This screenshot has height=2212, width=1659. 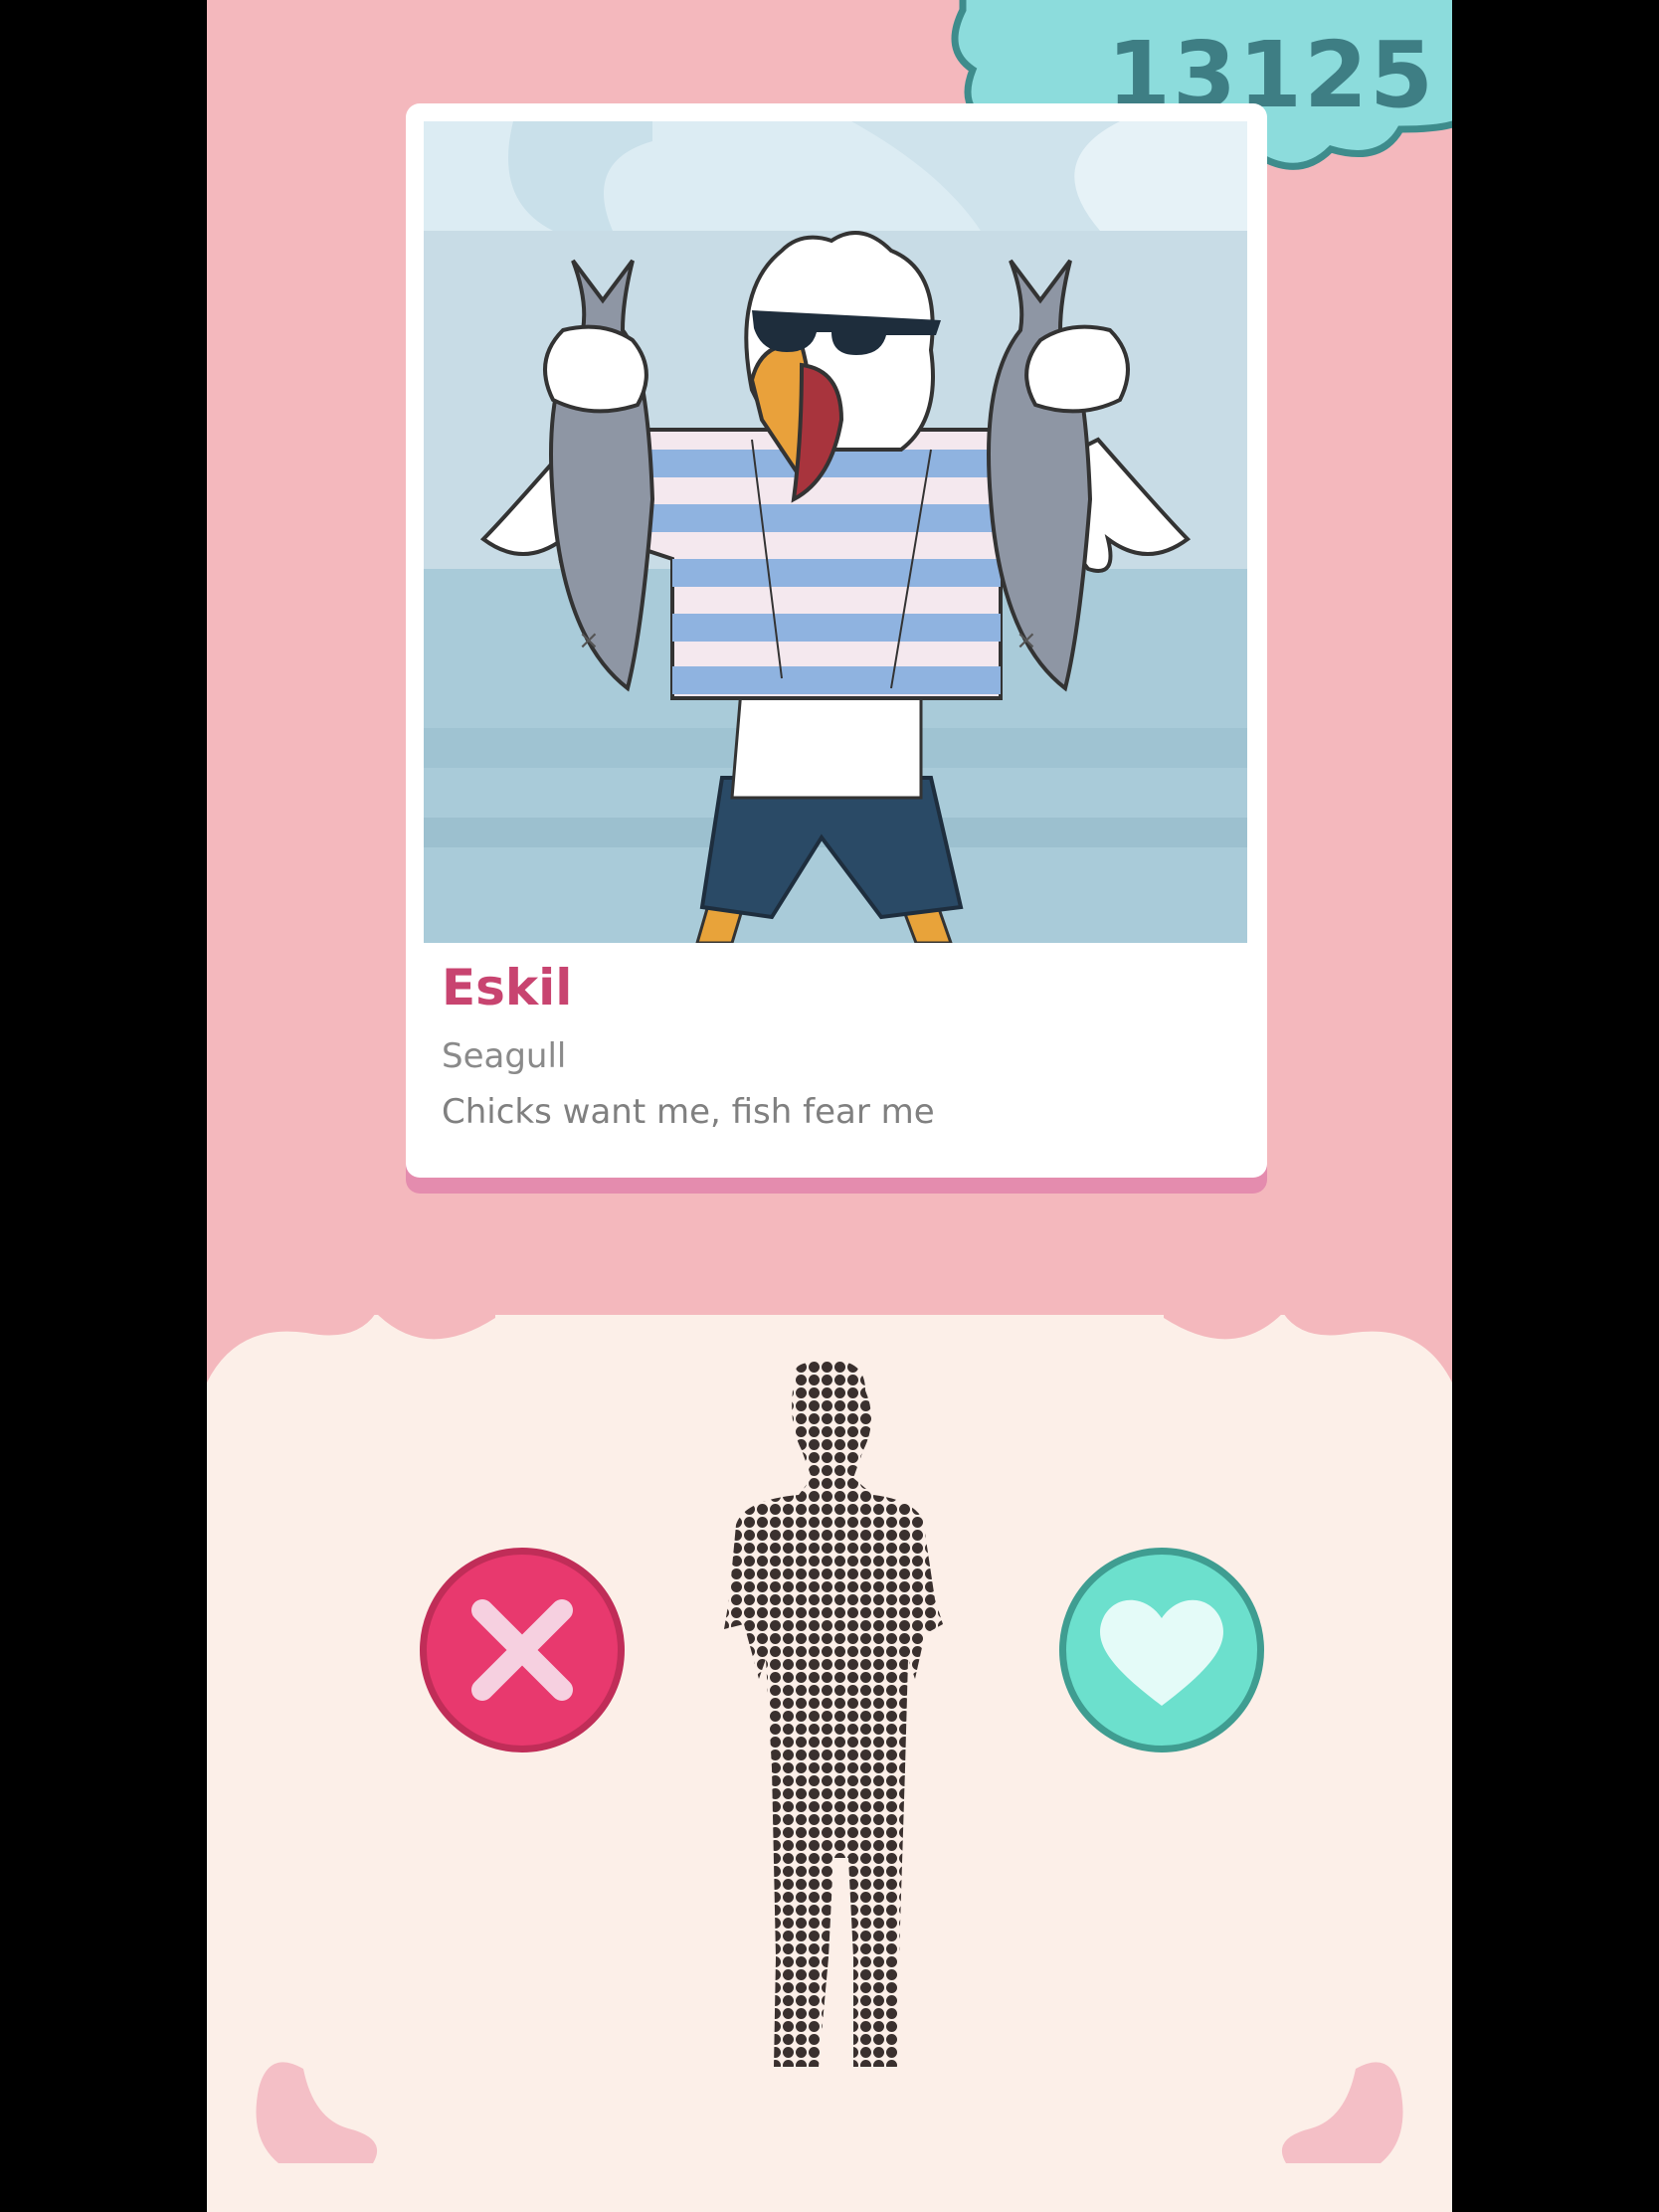 I want to click on dislike-button, so click(x=522, y=1650).